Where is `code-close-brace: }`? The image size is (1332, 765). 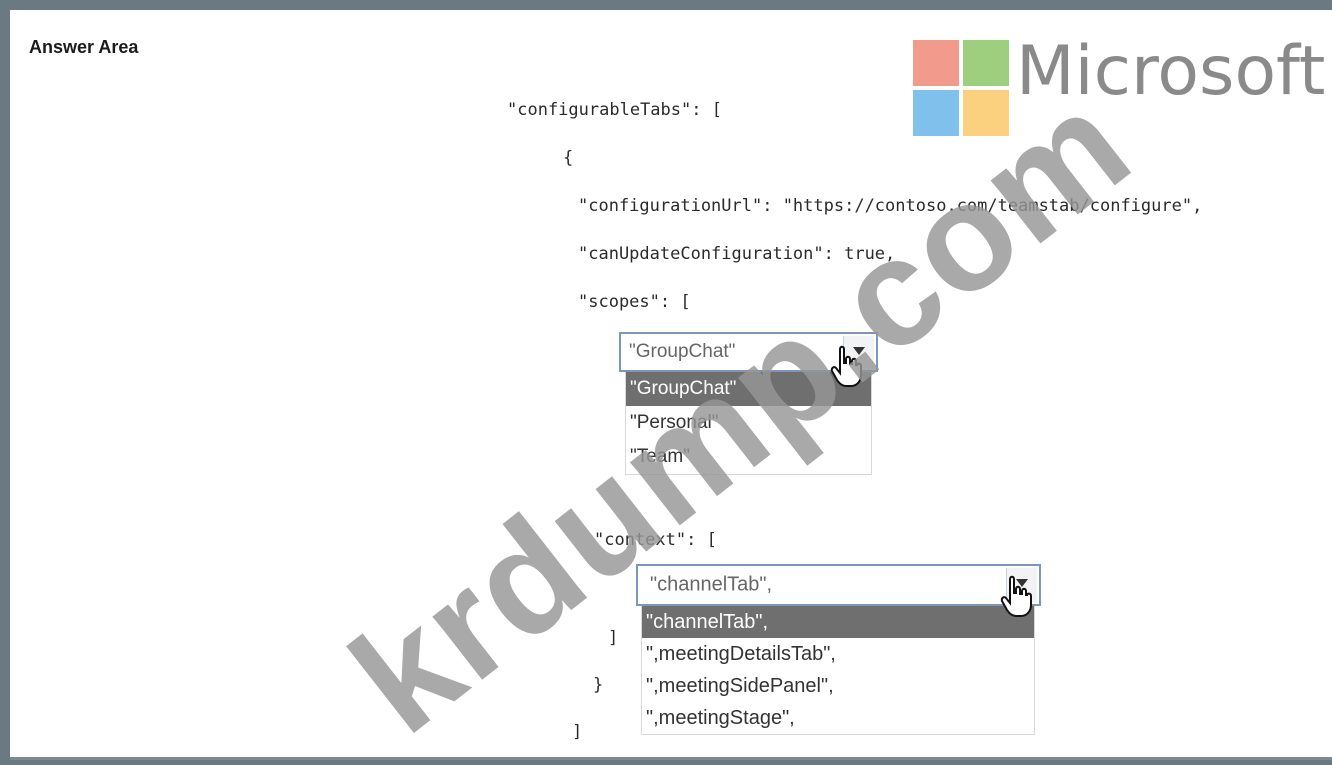 code-close-brace: } is located at coordinates (598, 685).